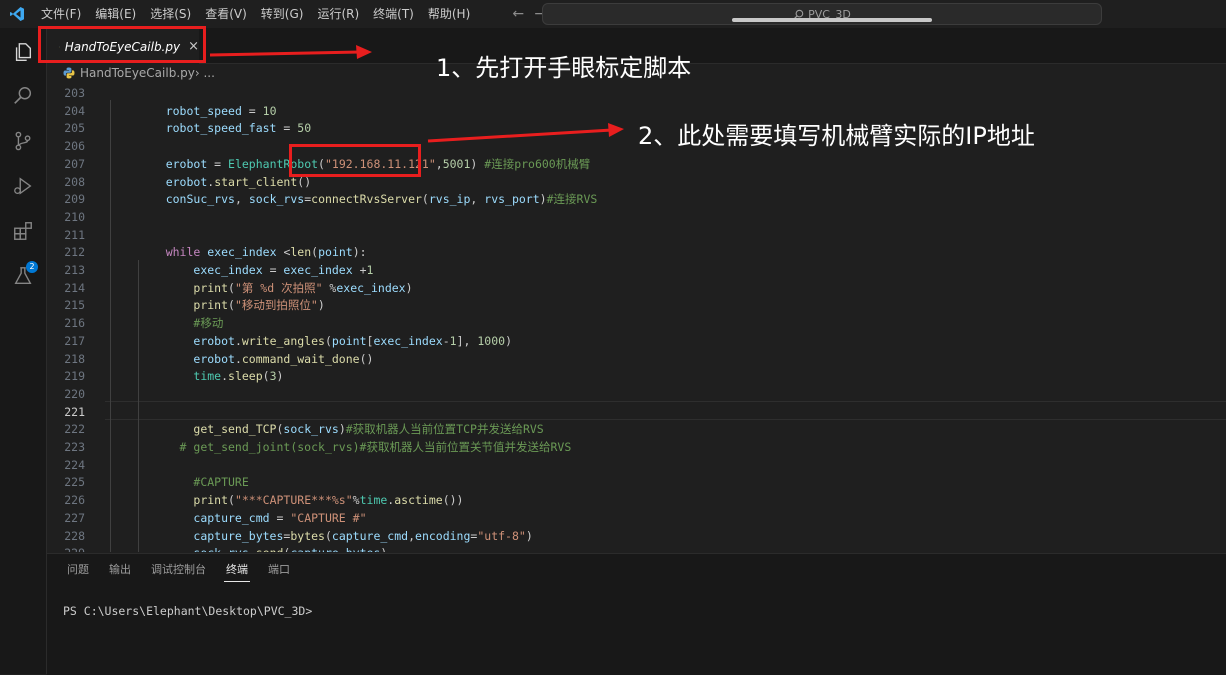  I want to click on annotation-arrows, so click(416, 94).